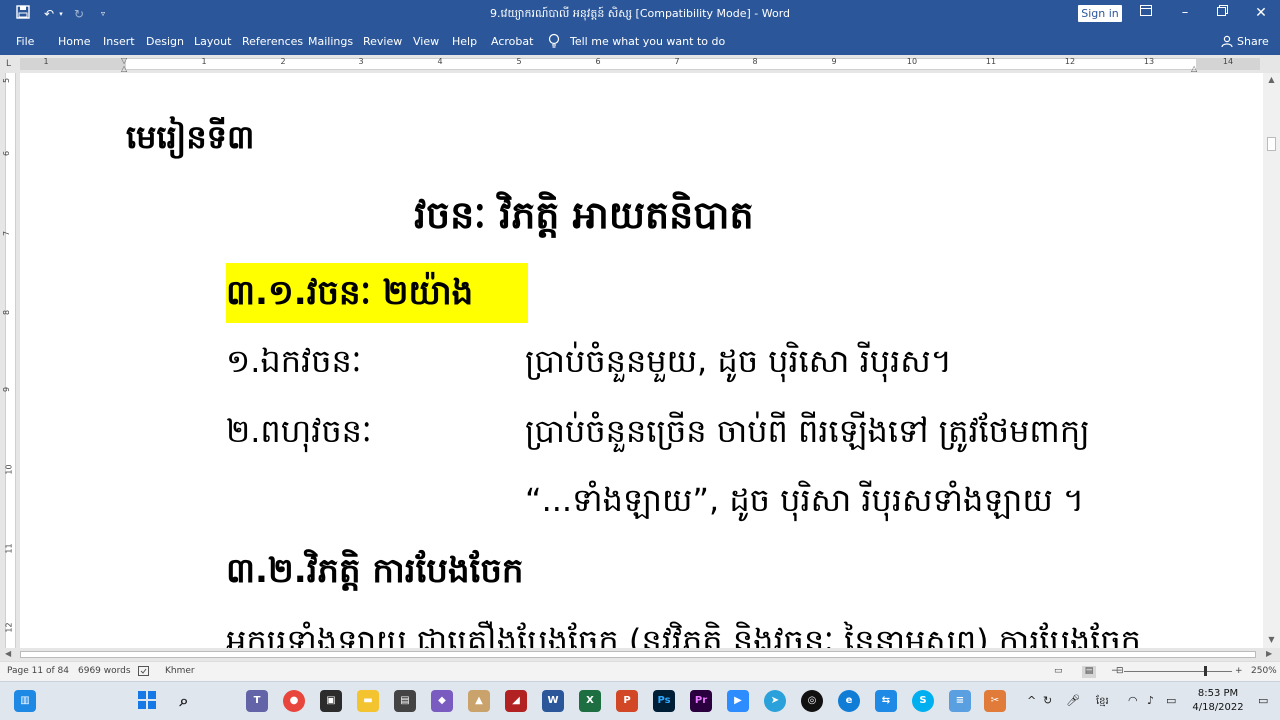  What do you see at coordinates (212, 41) in the screenshot?
I see `tab-layout: Layout` at bounding box center [212, 41].